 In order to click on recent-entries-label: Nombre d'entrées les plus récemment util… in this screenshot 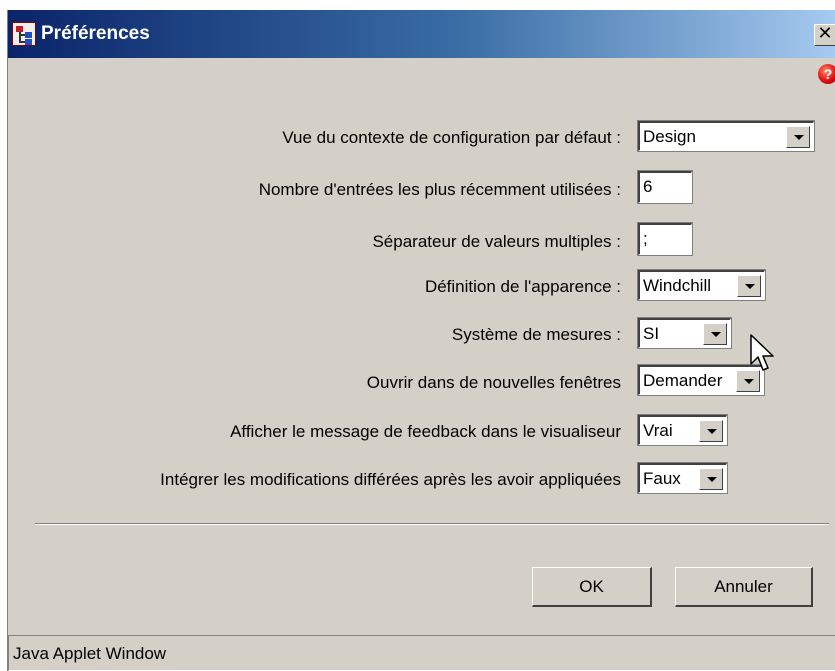, I will do `click(439, 189)`.